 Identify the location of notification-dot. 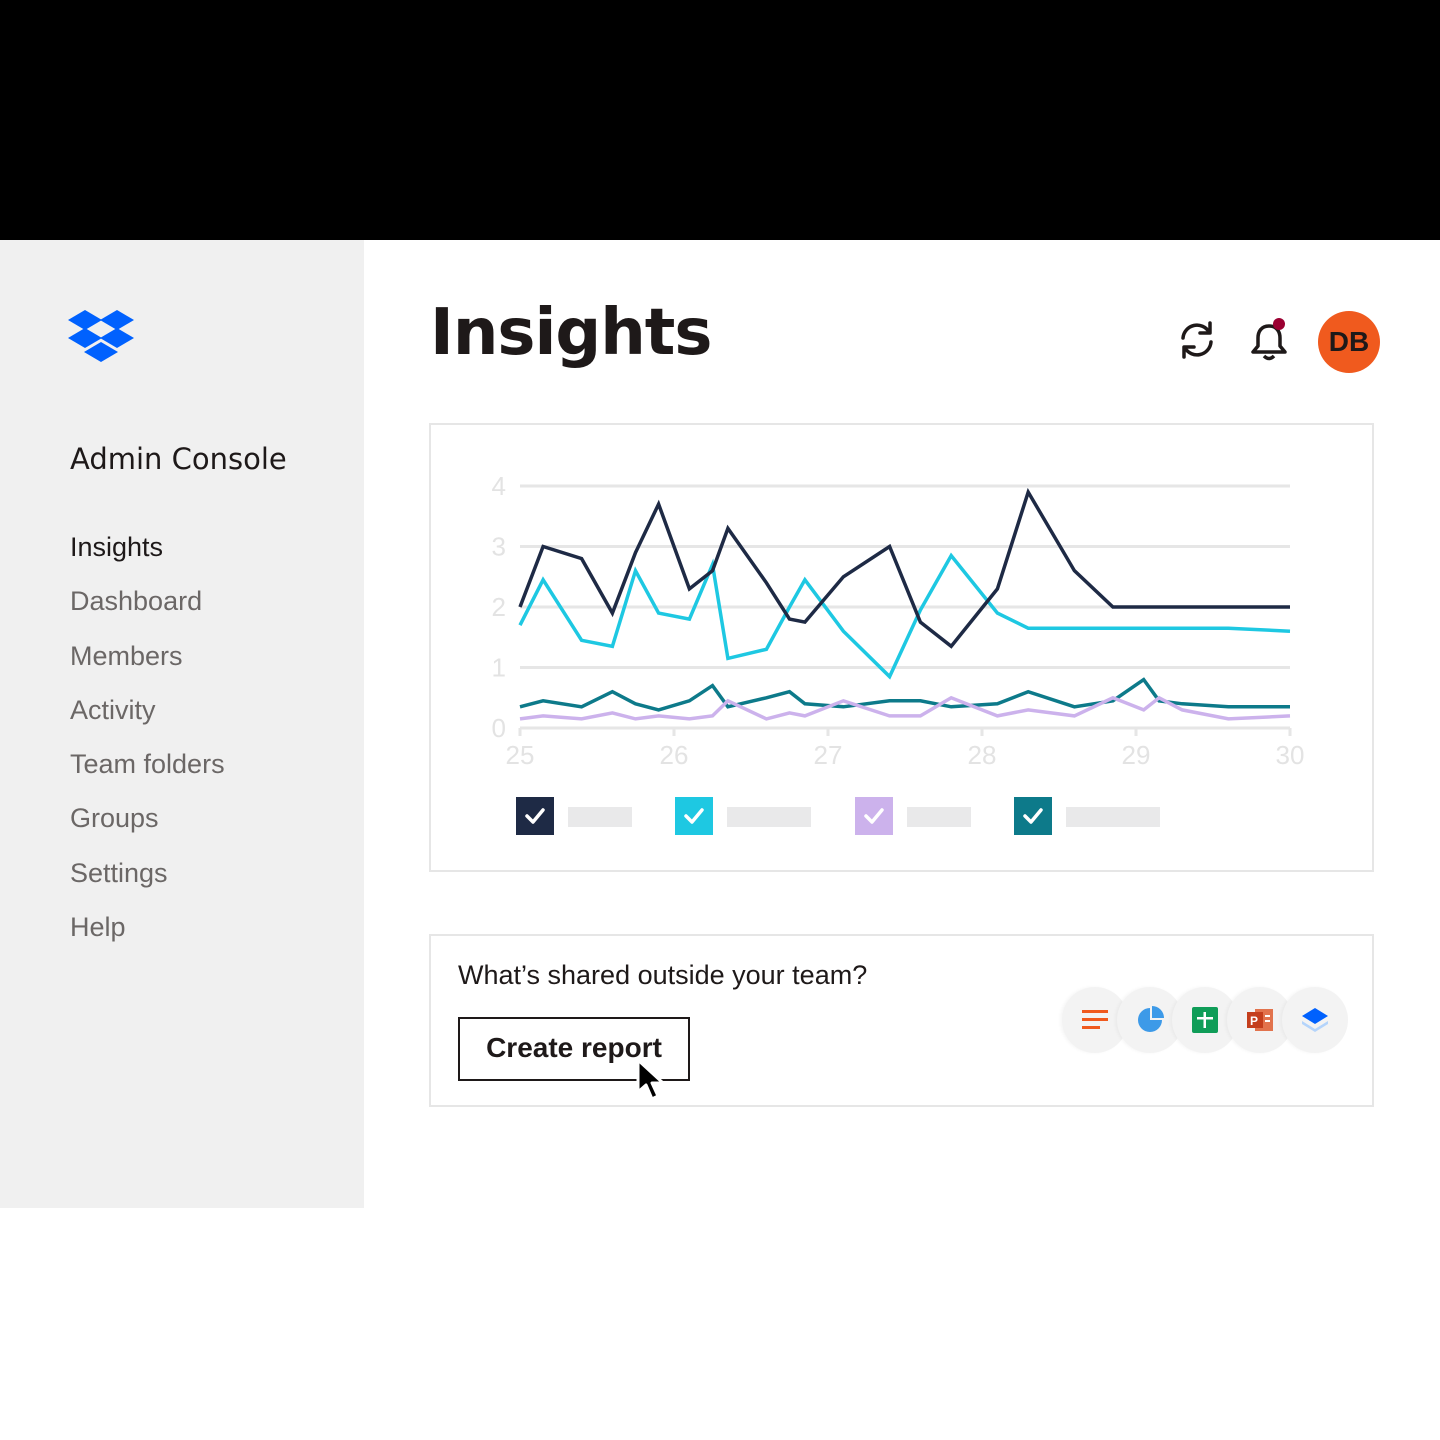
(1279, 324).